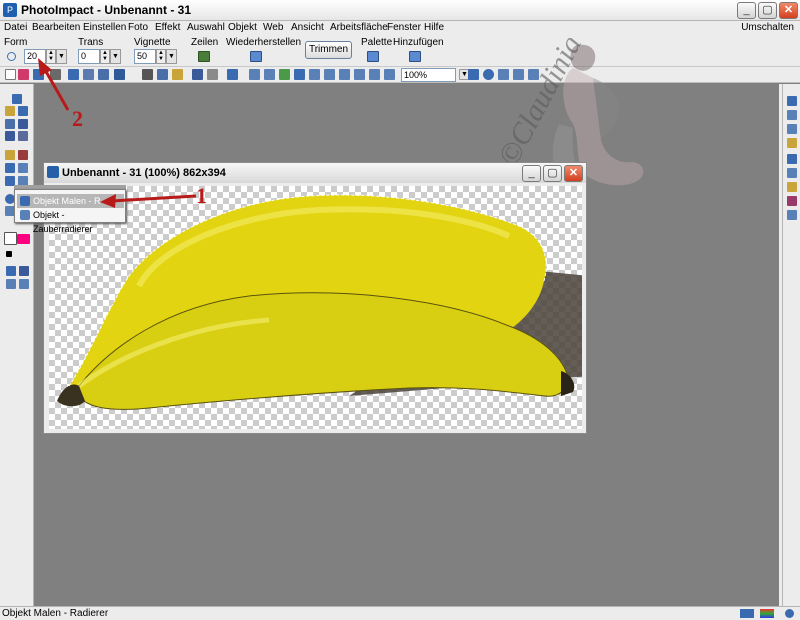 The height and width of the screenshot is (620, 800). I want to click on arrow-1-line, so click(154, 198).